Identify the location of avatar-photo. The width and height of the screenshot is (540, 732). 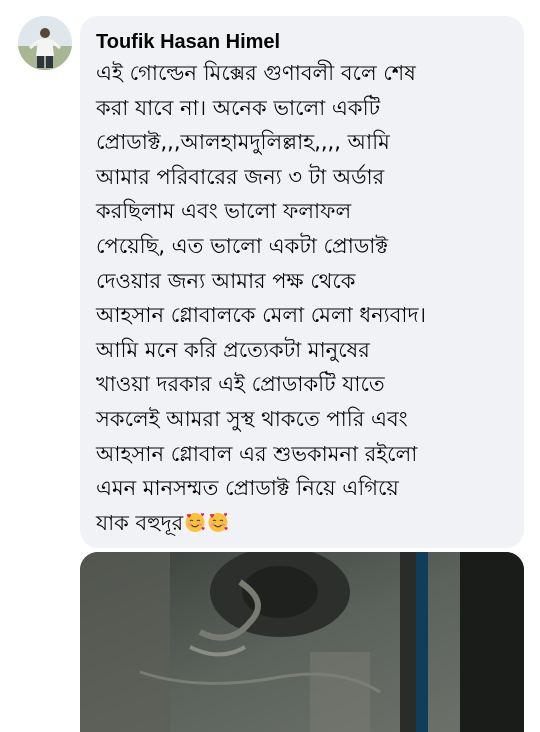
(45, 43).